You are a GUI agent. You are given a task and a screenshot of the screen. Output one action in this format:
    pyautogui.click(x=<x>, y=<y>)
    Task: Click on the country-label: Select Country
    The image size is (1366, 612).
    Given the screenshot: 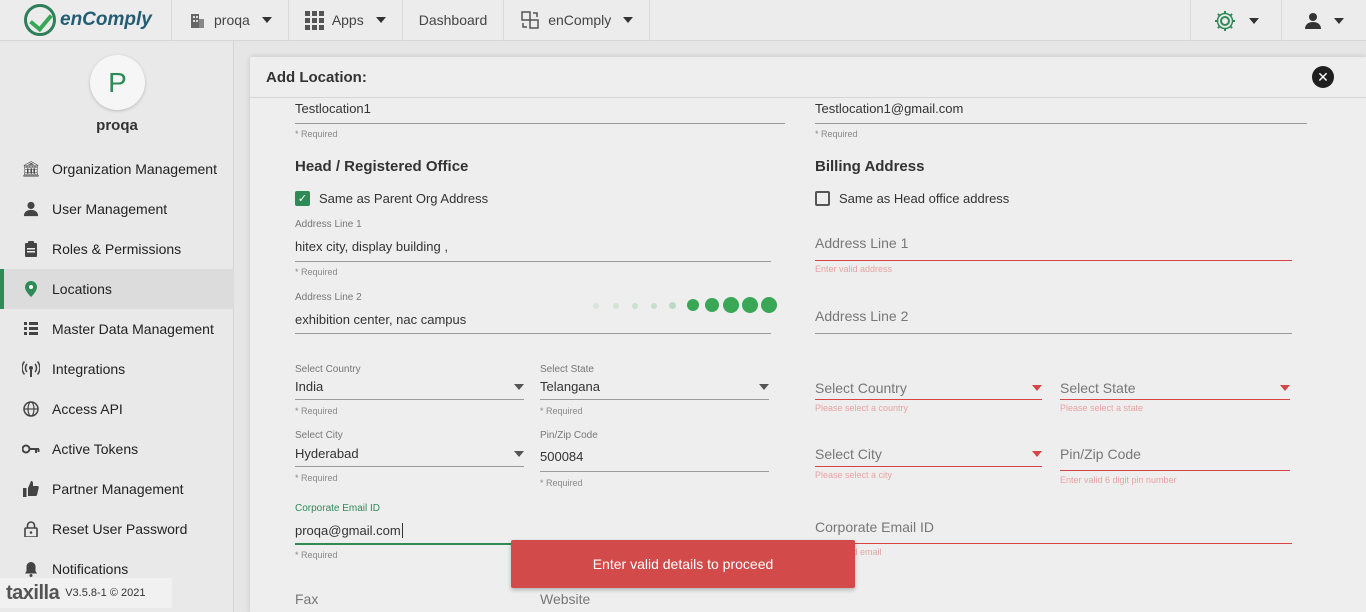 What is the action you would take?
    pyautogui.click(x=328, y=369)
    